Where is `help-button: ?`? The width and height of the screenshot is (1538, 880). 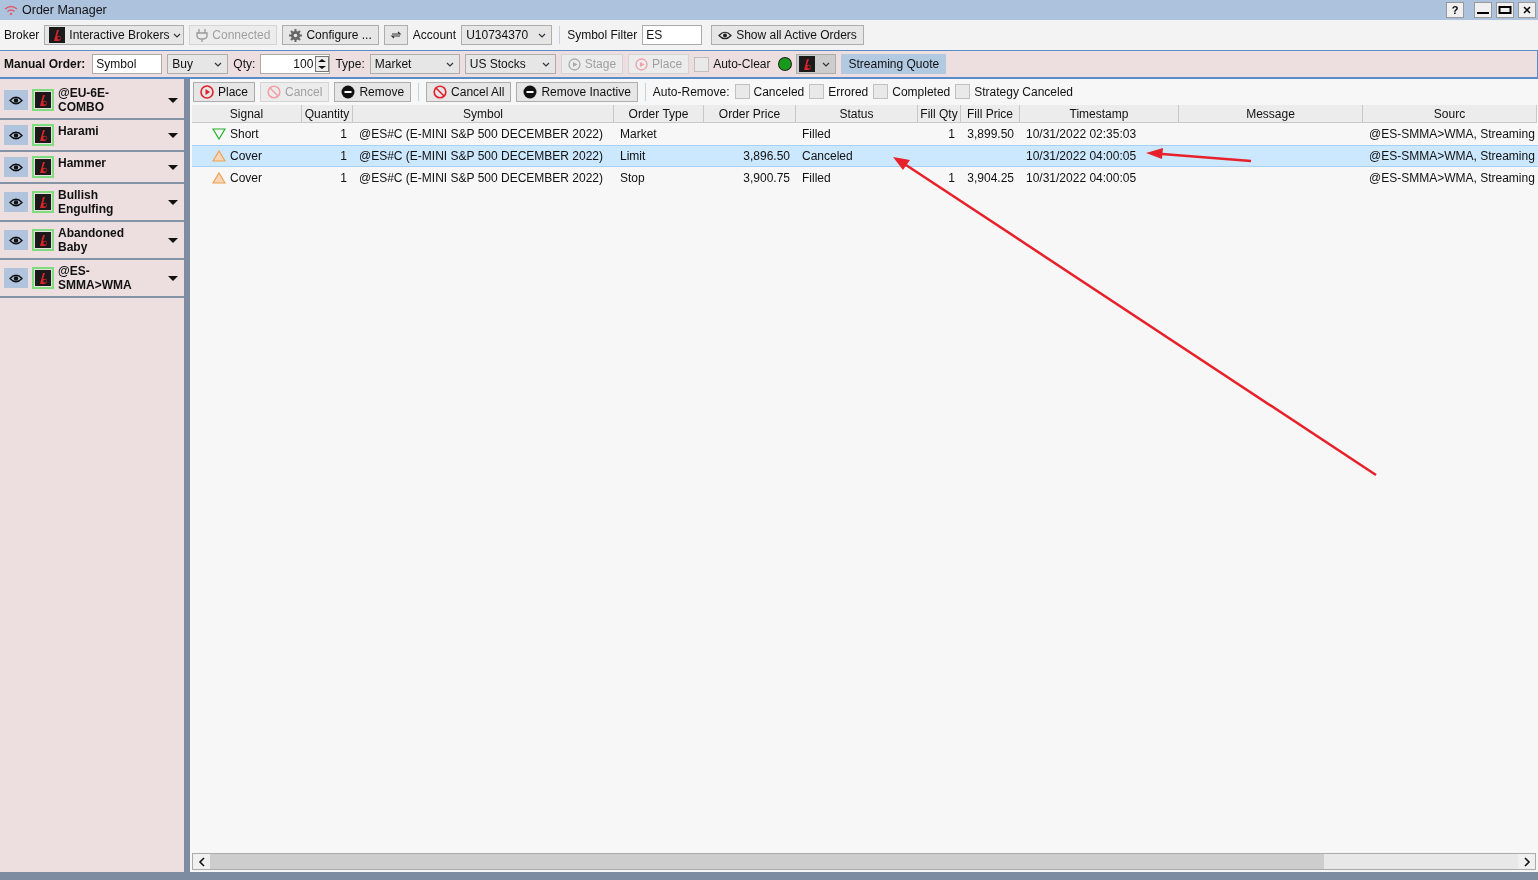
help-button: ? is located at coordinates (1455, 10).